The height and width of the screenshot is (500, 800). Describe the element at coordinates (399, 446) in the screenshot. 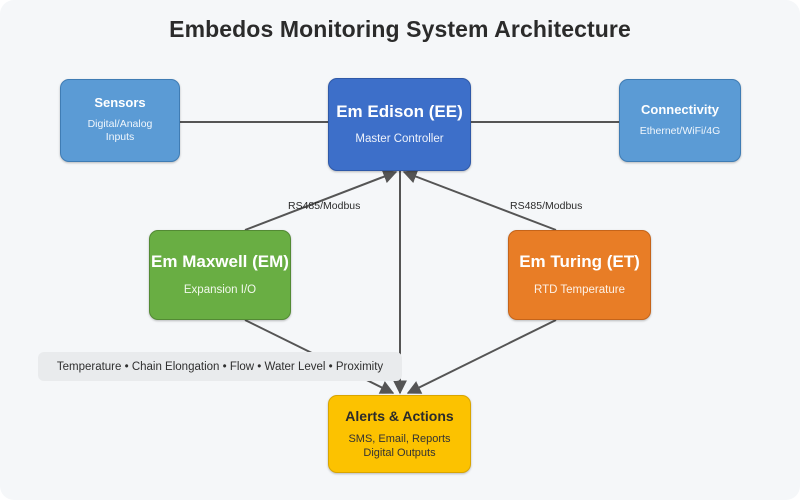

I see `node-alerts-actions-subtitle: SMS, Email, Reports Digital Outputs` at that location.